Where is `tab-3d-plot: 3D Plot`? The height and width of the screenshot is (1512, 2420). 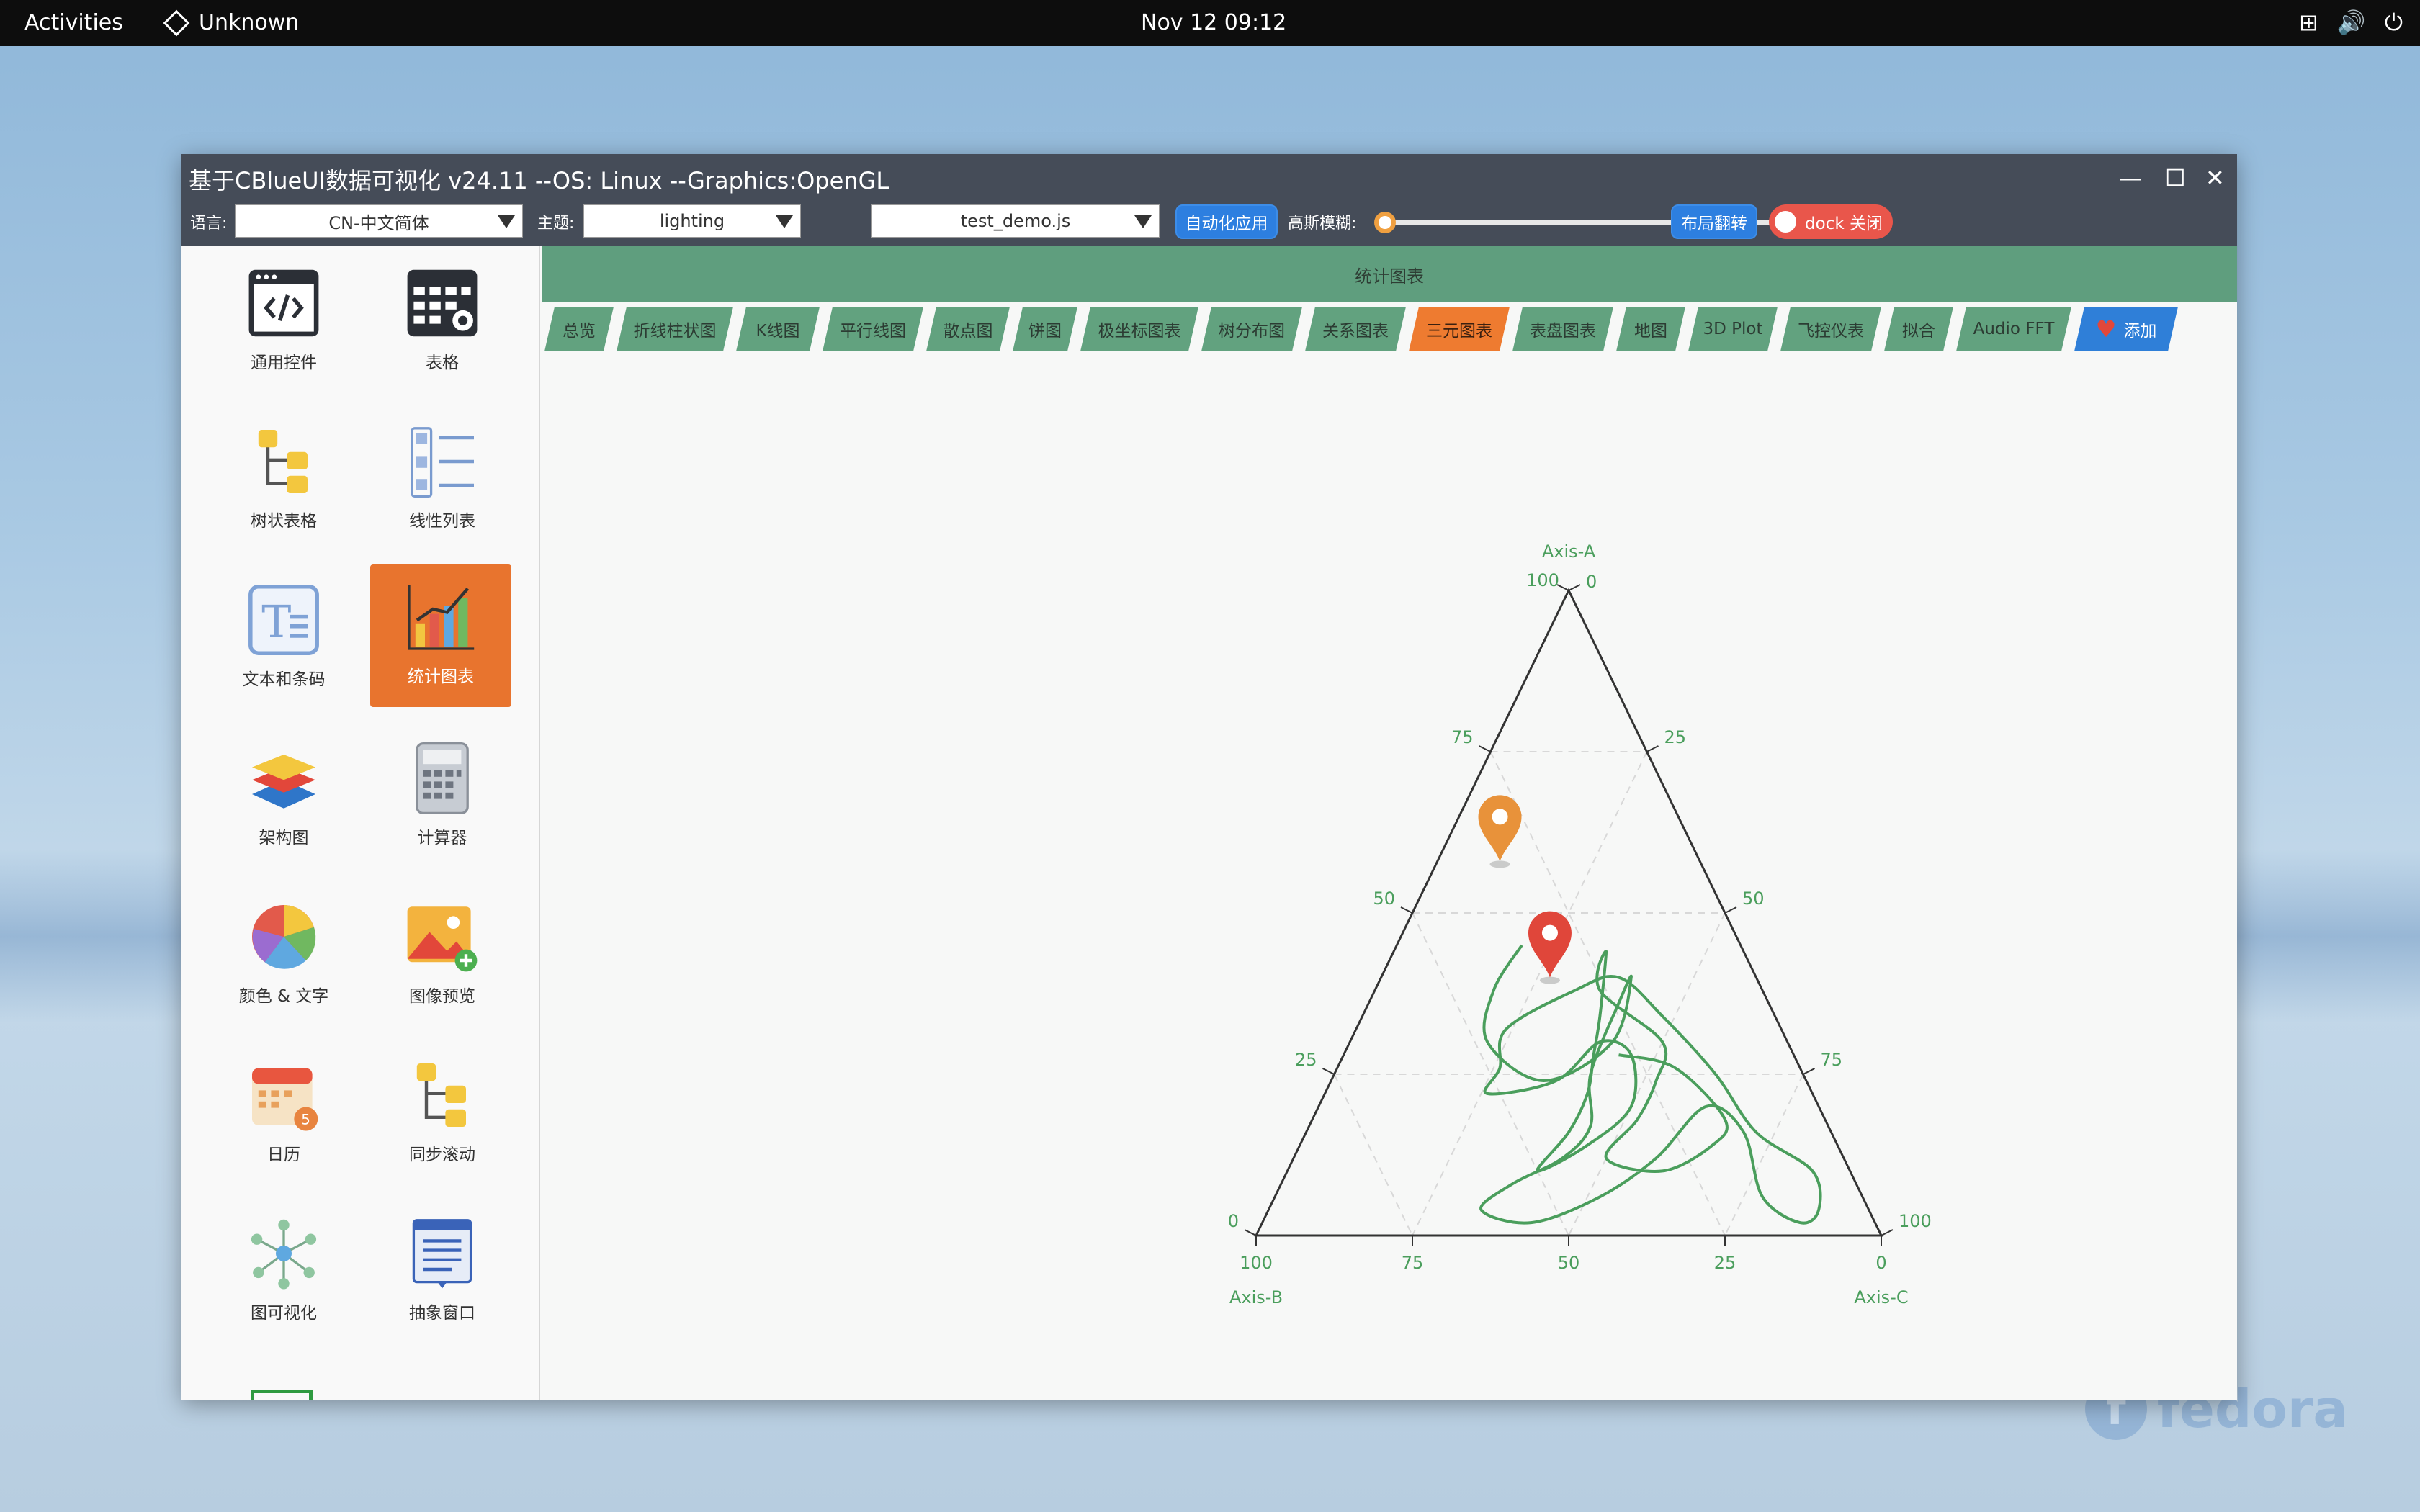 tab-3d-plot: 3D Plot is located at coordinates (1733, 329).